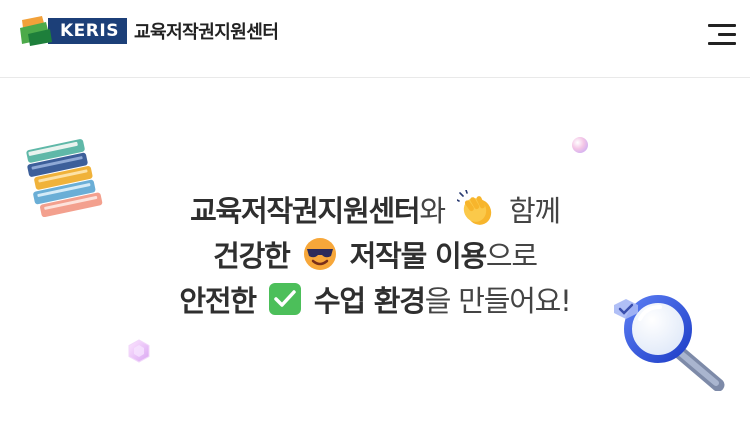 Image resolution: width=750 pixels, height=432 pixels. I want to click on sunglasses-face-icon, so click(319, 254).